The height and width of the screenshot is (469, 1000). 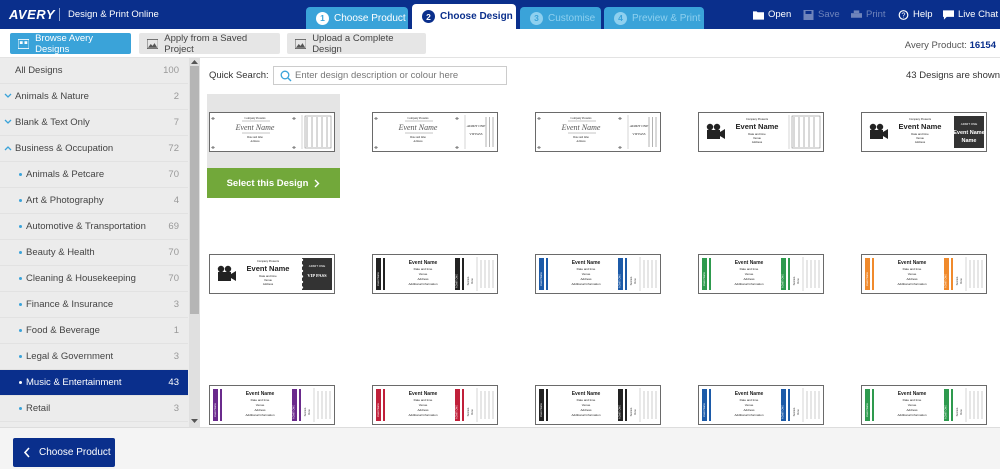 What do you see at coordinates (94, 149) in the screenshot?
I see `sidebar-item: Business & Occupation 72` at bounding box center [94, 149].